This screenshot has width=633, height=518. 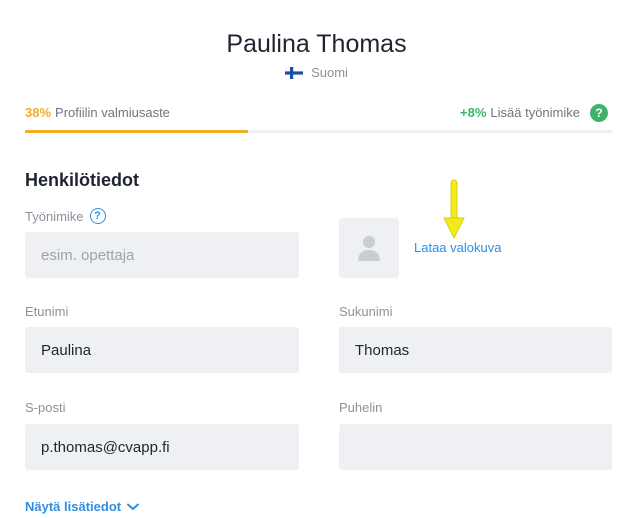 What do you see at coordinates (535, 112) in the screenshot?
I see `boost-text: Lisää työnimike` at bounding box center [535, 112].